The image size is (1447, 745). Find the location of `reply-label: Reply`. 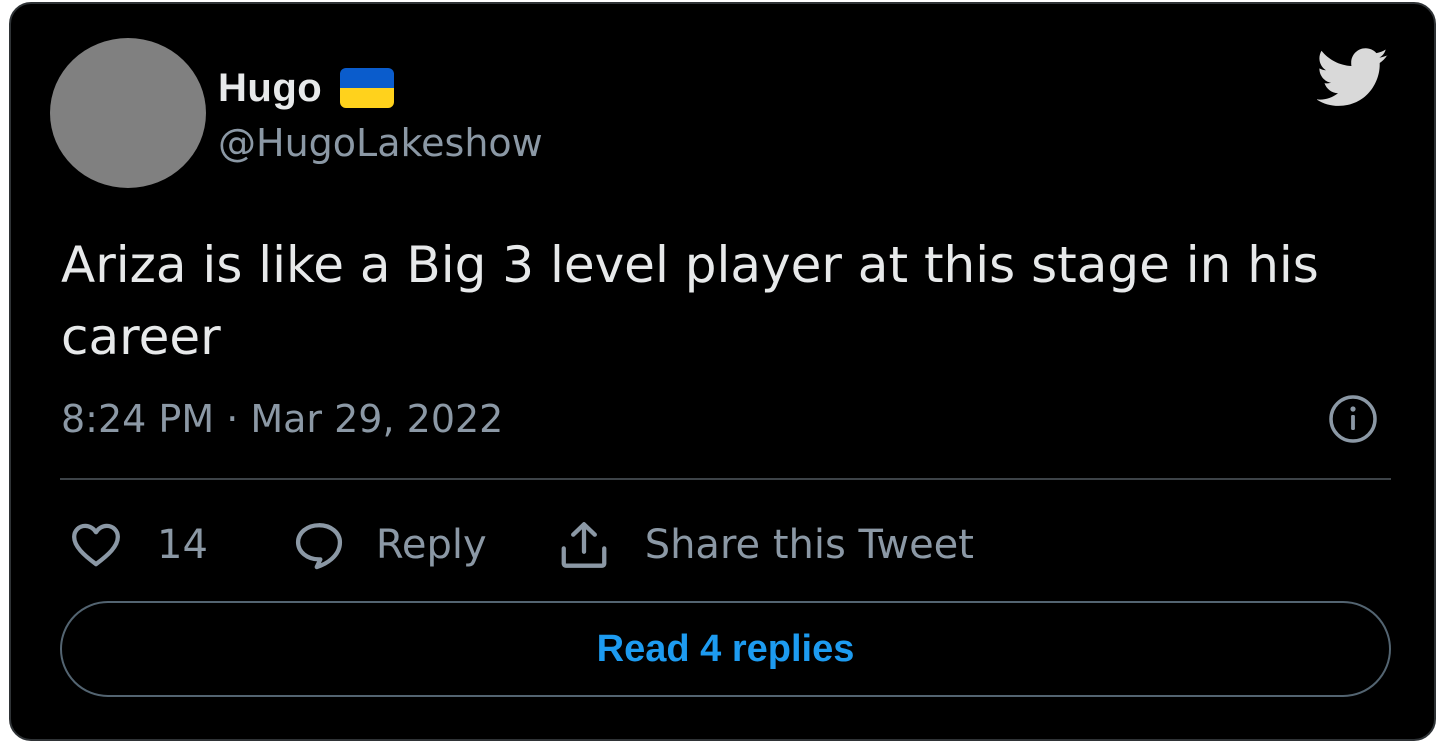

reply-label: Reply is located at coordinates (431, 545).